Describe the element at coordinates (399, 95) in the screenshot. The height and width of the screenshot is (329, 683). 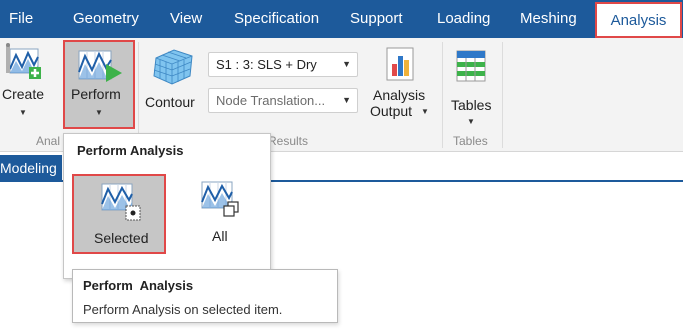
I see `analysis-output-label-1: Analysis` at that location.